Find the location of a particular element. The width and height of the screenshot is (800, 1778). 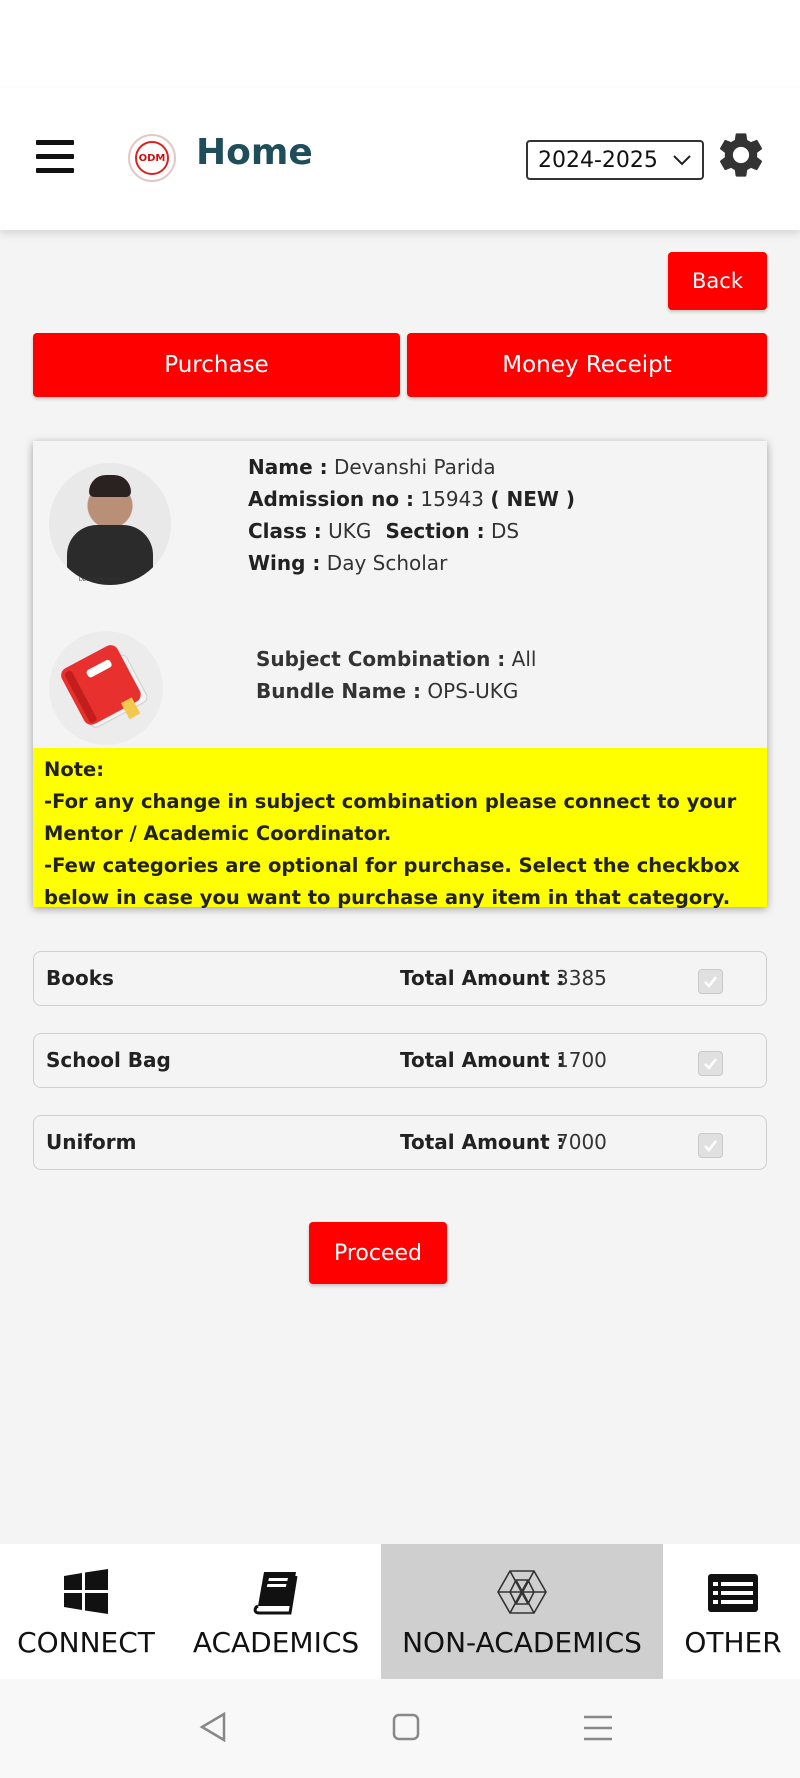

list-icon is located at coordinates (733, 1593).